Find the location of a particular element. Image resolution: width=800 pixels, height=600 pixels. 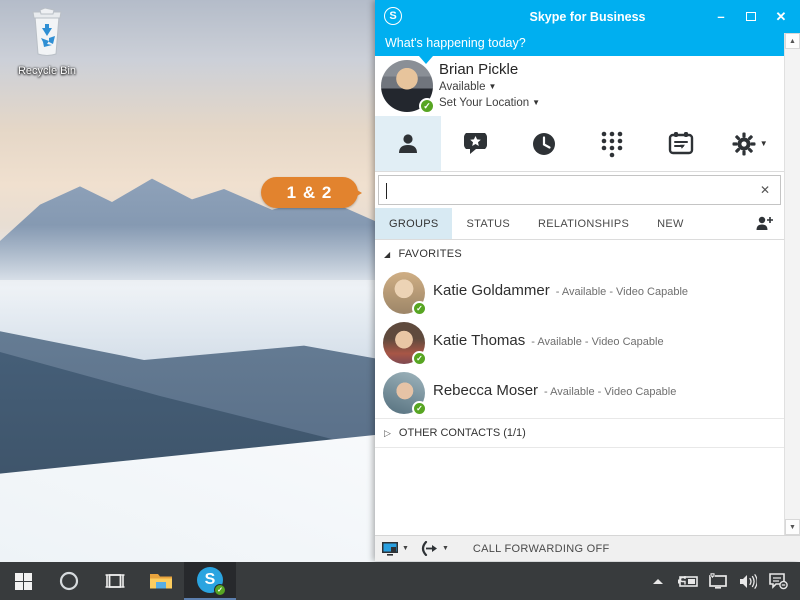

recycle-bin-shortcut: Recycle Bin is located at coordinates (47, 42).